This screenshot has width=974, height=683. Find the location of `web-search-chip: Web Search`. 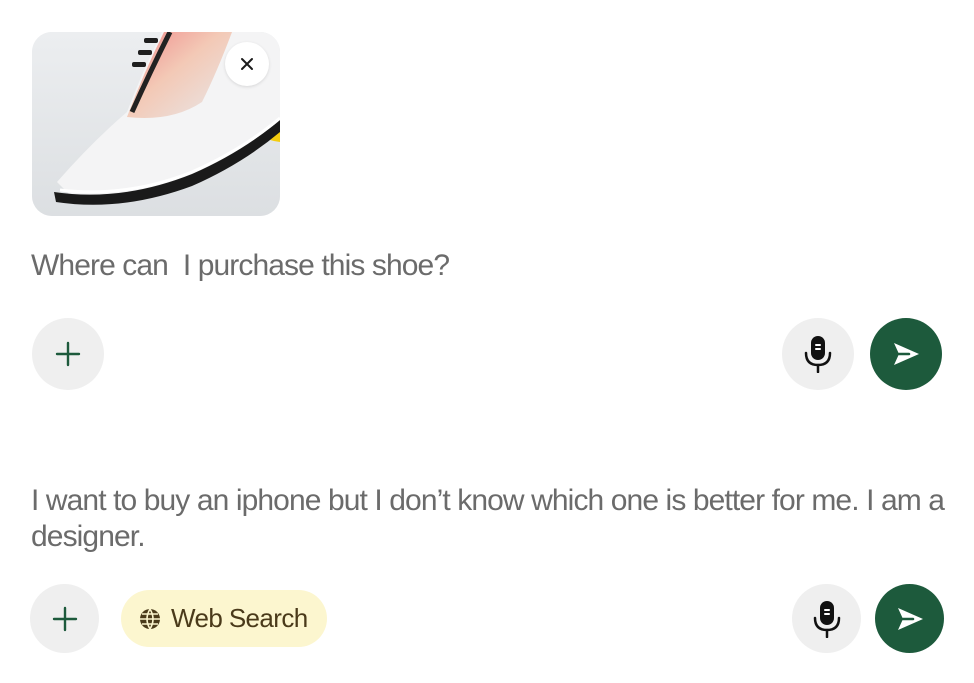

web-search-chip: Web Search is located at coordinates (224, 618).